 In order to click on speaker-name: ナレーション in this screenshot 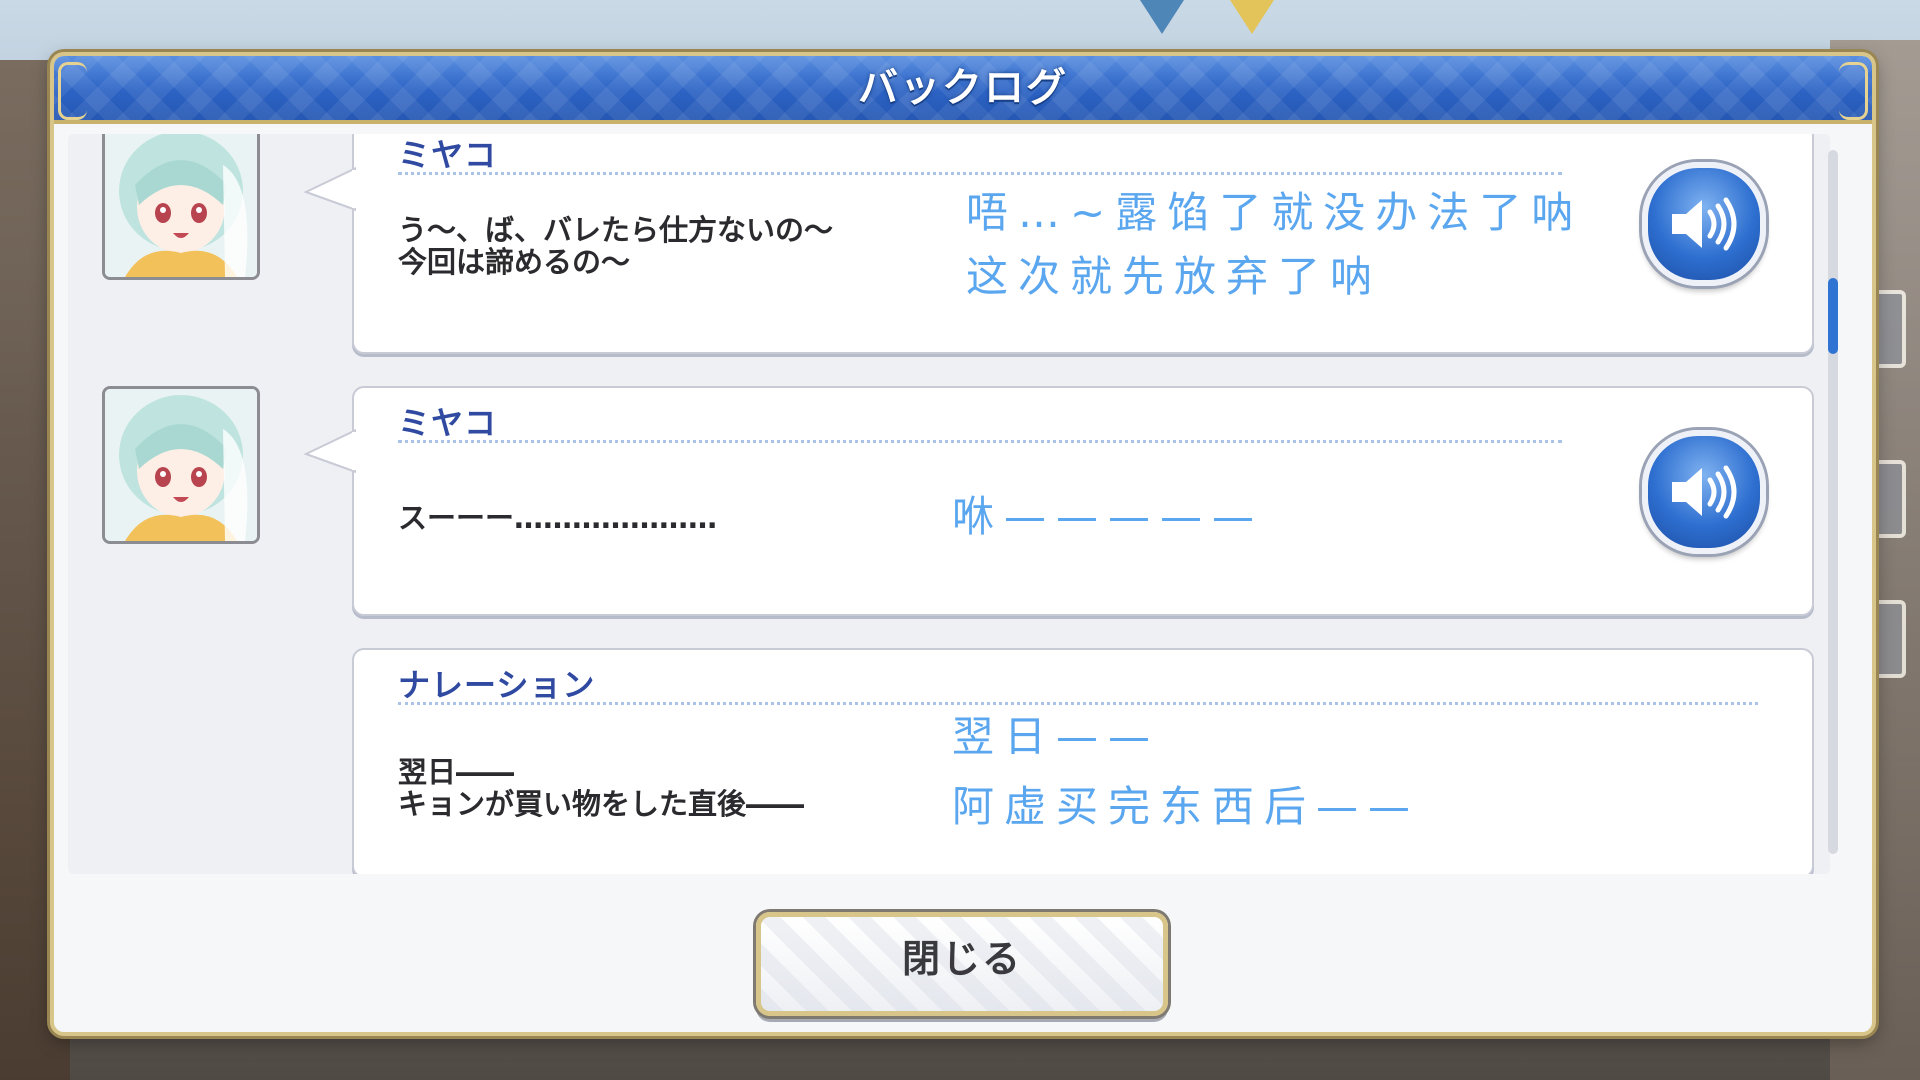, I will do `click(497, 685)`.